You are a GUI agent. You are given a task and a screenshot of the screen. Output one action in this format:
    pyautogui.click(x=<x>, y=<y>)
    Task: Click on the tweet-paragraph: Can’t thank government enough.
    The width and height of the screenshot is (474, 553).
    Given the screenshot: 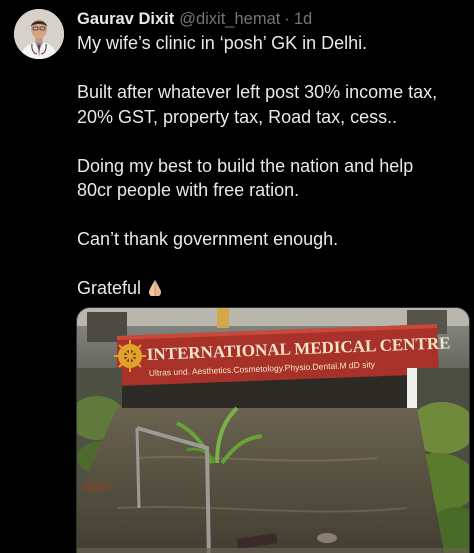 What is the action you would take?
    pyautogui.click(x=273, y=239)
    